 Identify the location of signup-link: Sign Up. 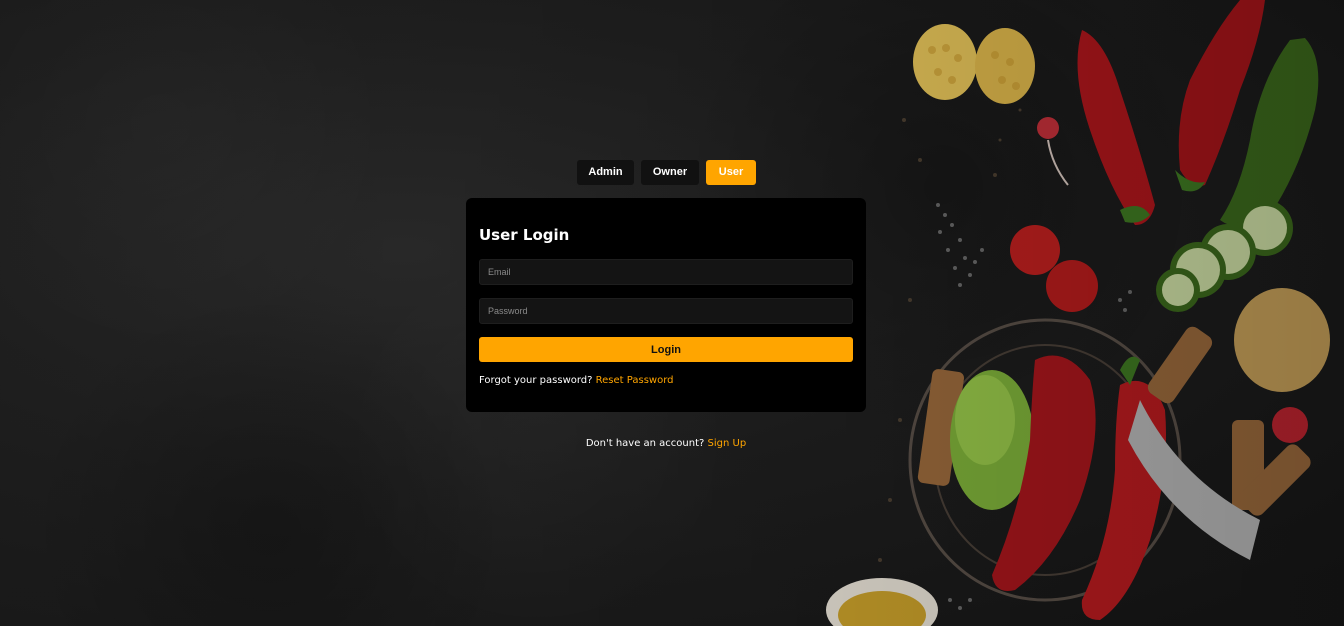
(727, 443).